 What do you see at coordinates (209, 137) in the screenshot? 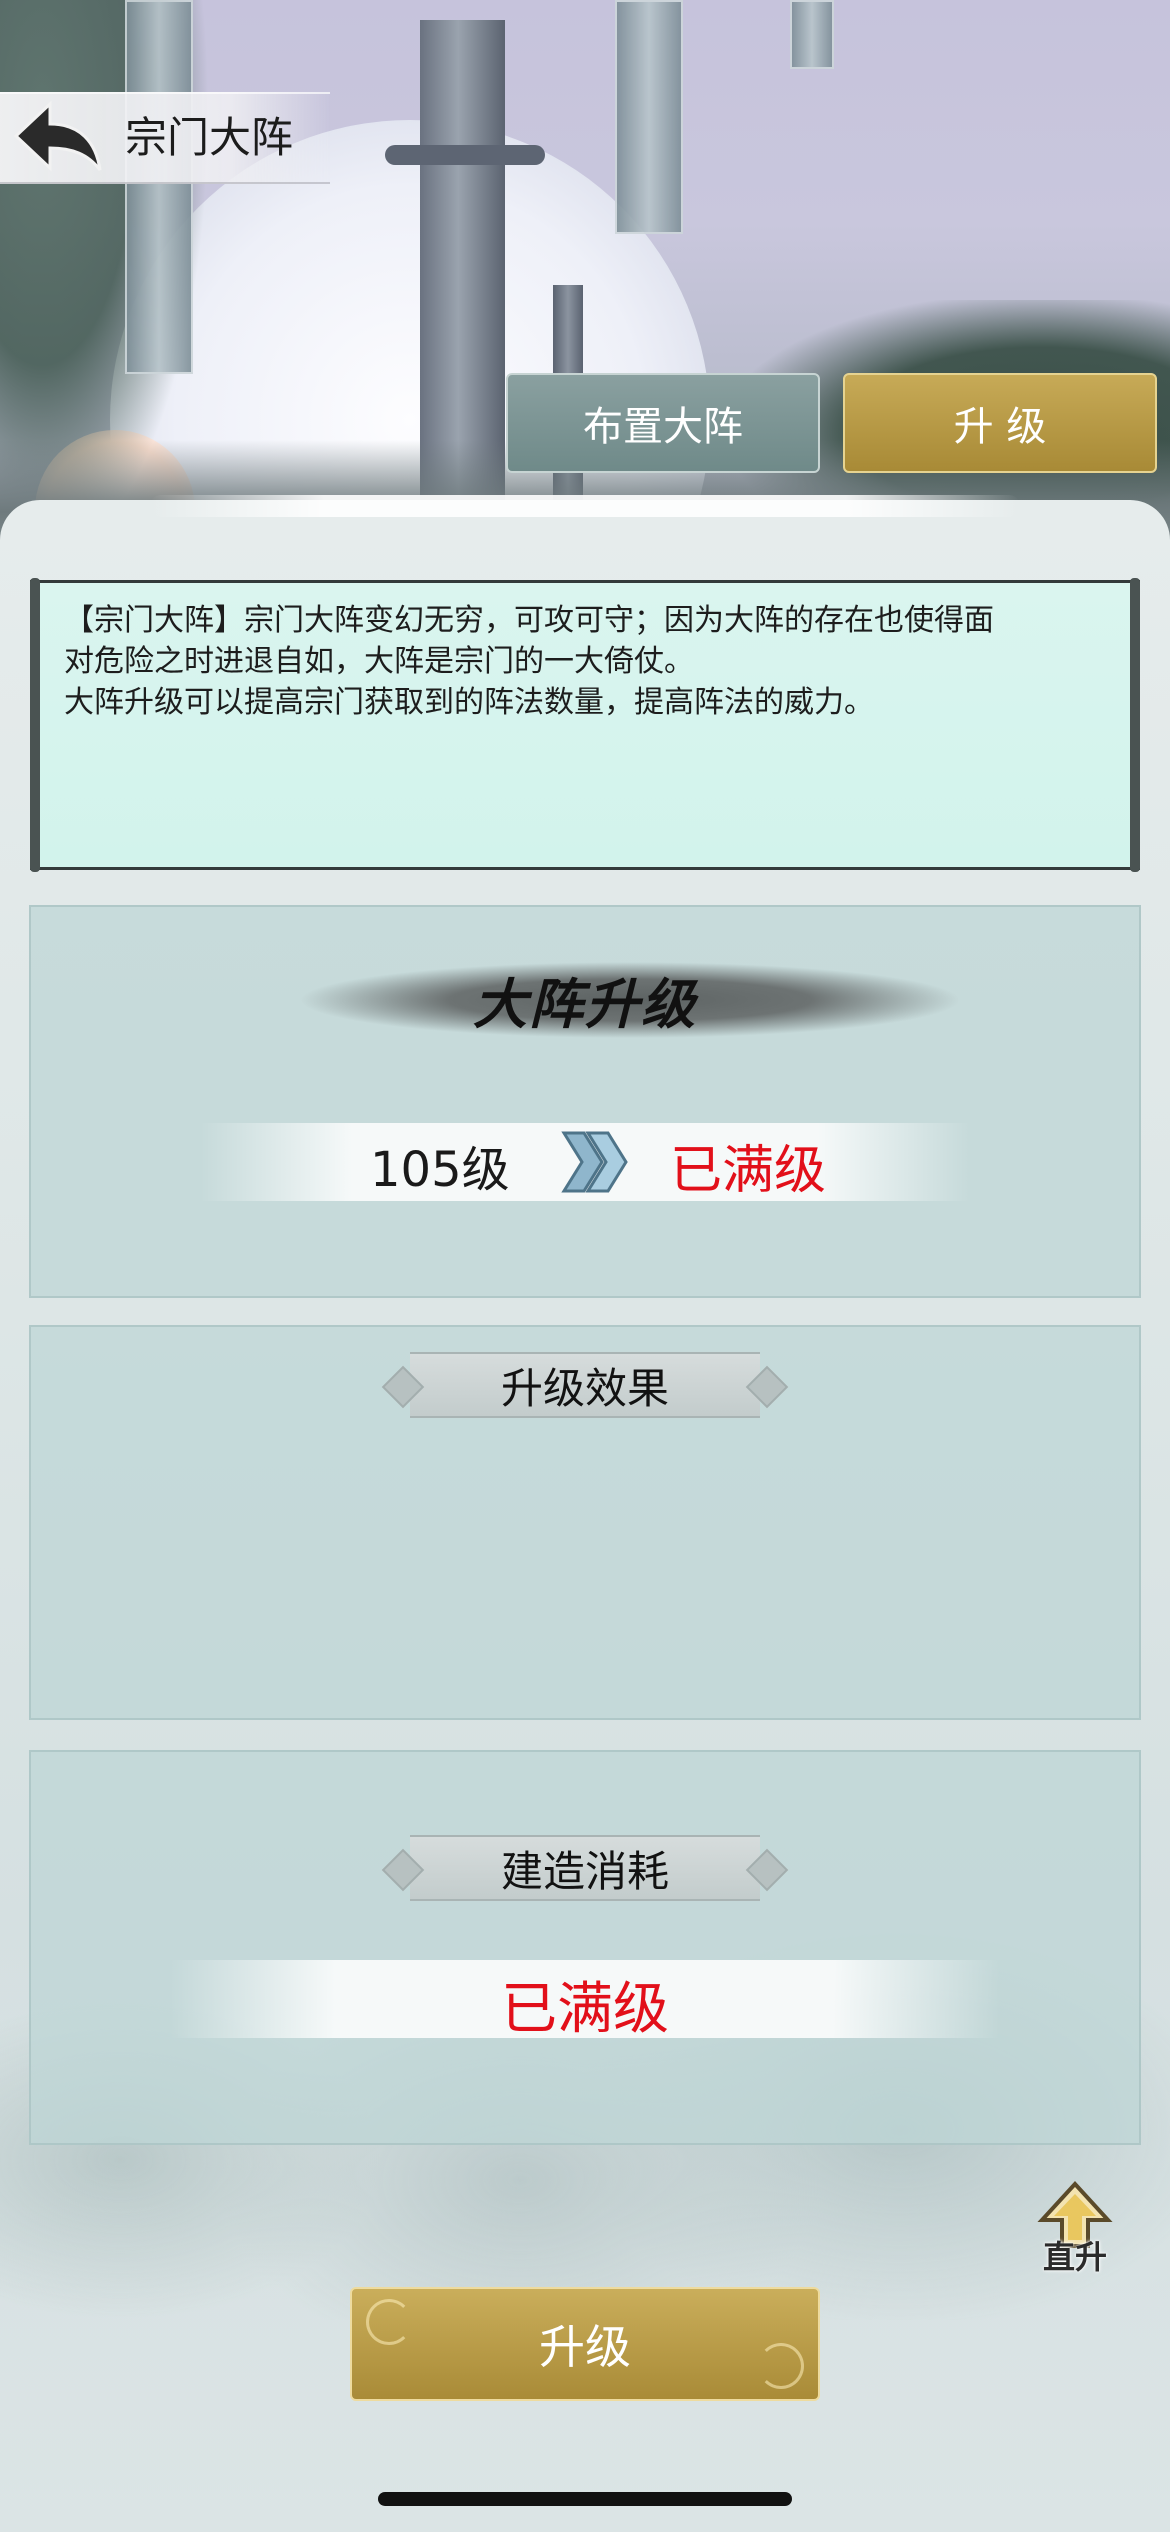
I see `page-title: 宗门大阵` at bounding box center [209, 137].